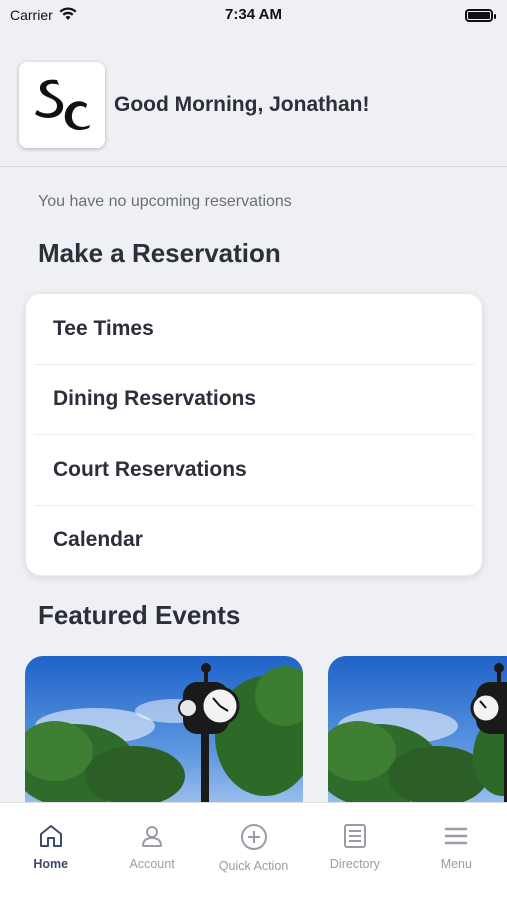 The width and height of the screenshot is (507, 900). I want to click on home-icon, so click(50, 836).